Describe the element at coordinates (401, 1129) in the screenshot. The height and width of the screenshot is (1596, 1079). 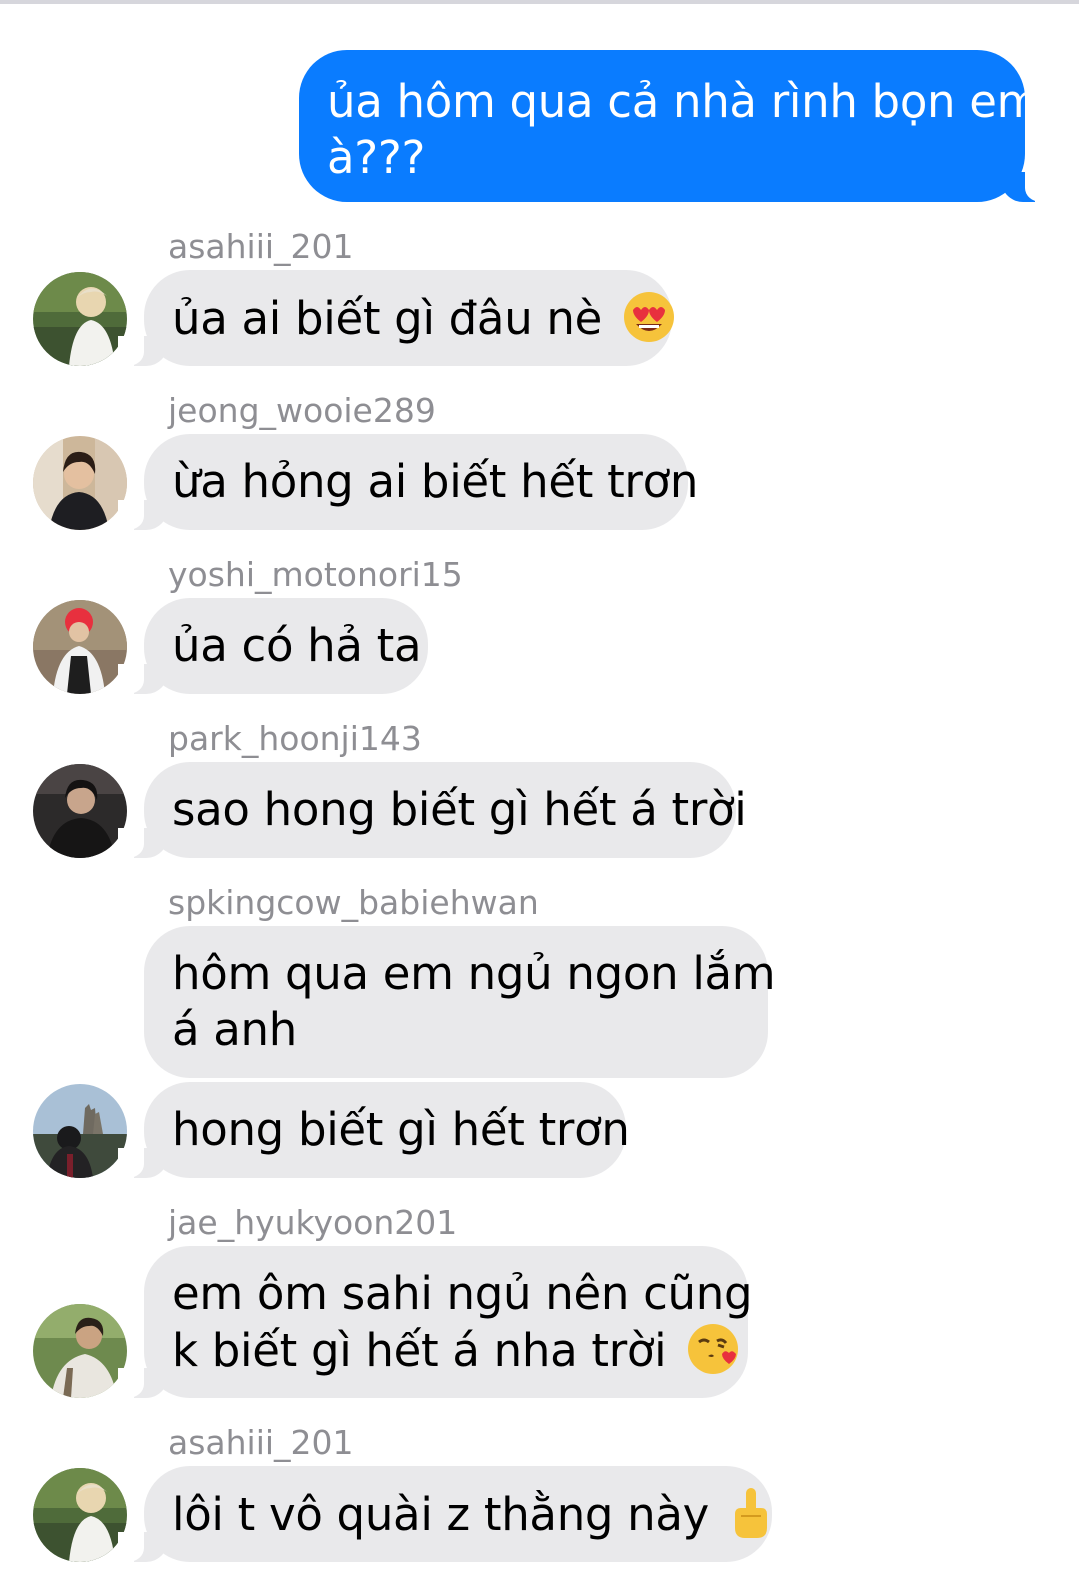
I see `message-text: hong biết gì hết trơn` at that location.